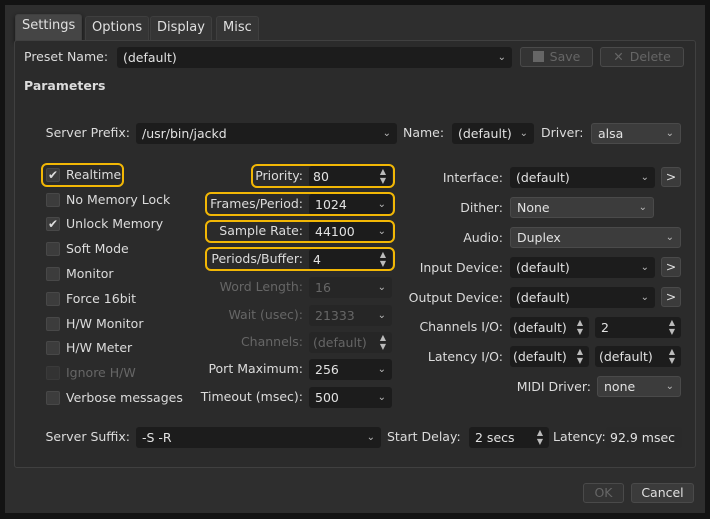 The width and height of the screenshot is (710, 519). What do you see at coordinates (485, 133) in the screenshot?
I see `name-value: (default)` at bounding box center [485, 133].